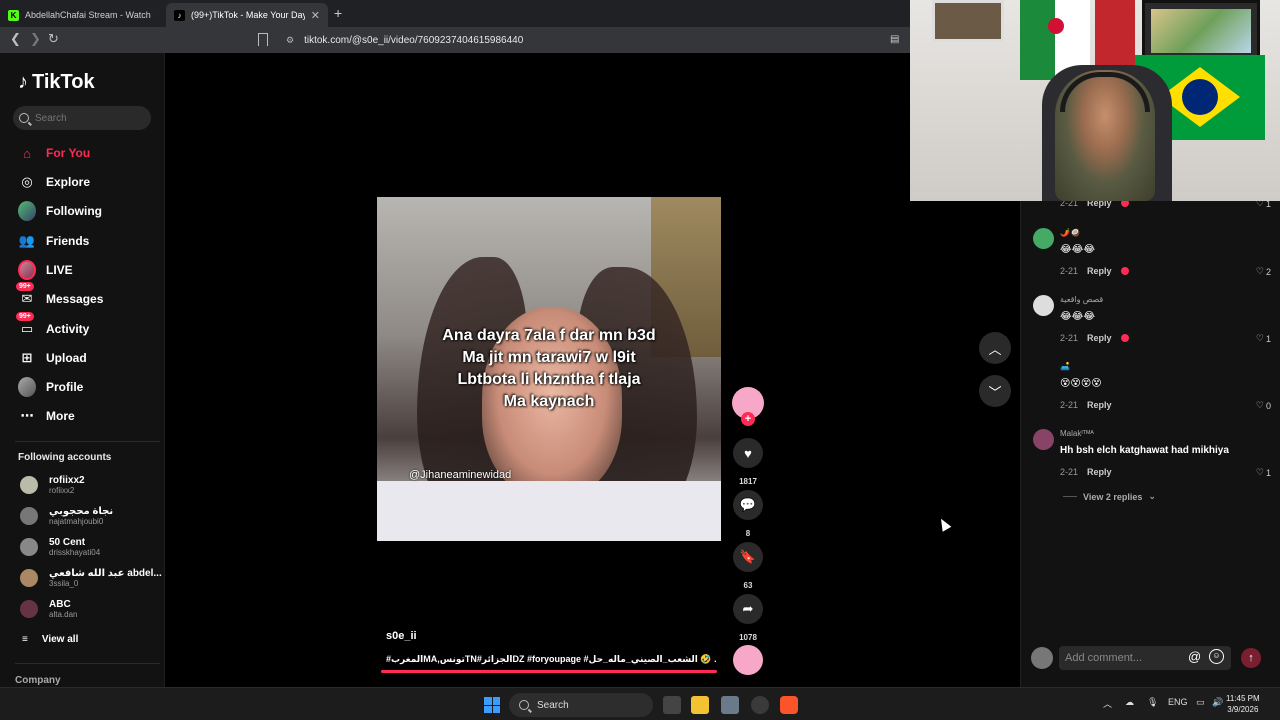 The image size is (1280, 720). Describe the element at coordinates (1194, 656) in the screenshot. I see `mention-icon: @` at that location.